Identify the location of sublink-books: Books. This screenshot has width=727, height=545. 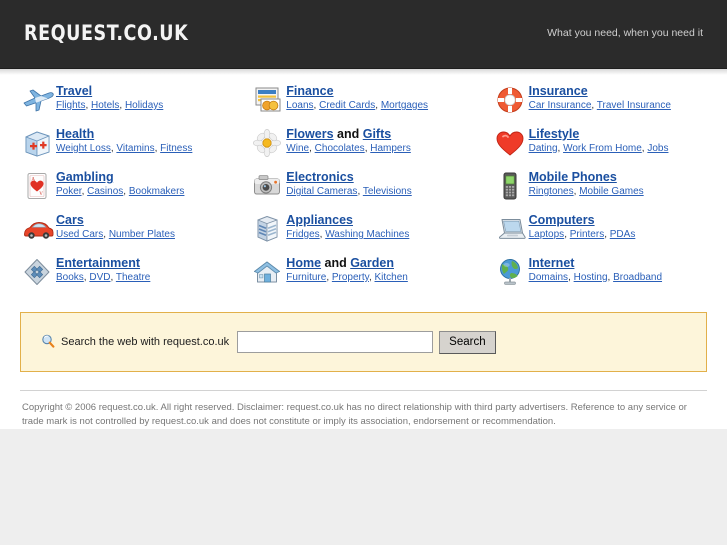
(70, 277).